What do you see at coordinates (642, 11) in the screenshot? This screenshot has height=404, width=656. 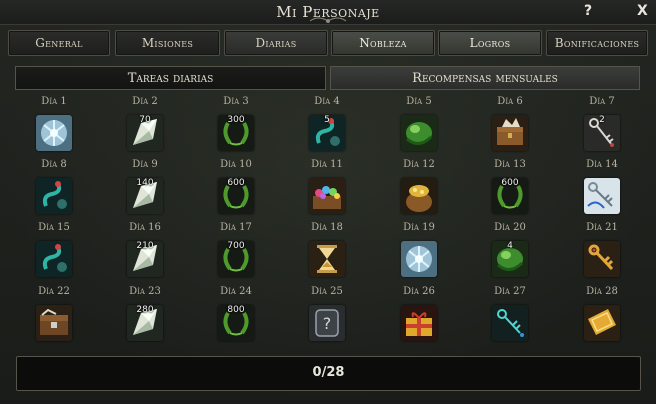 I see `close-button: X` at bounding box center [642, 11].